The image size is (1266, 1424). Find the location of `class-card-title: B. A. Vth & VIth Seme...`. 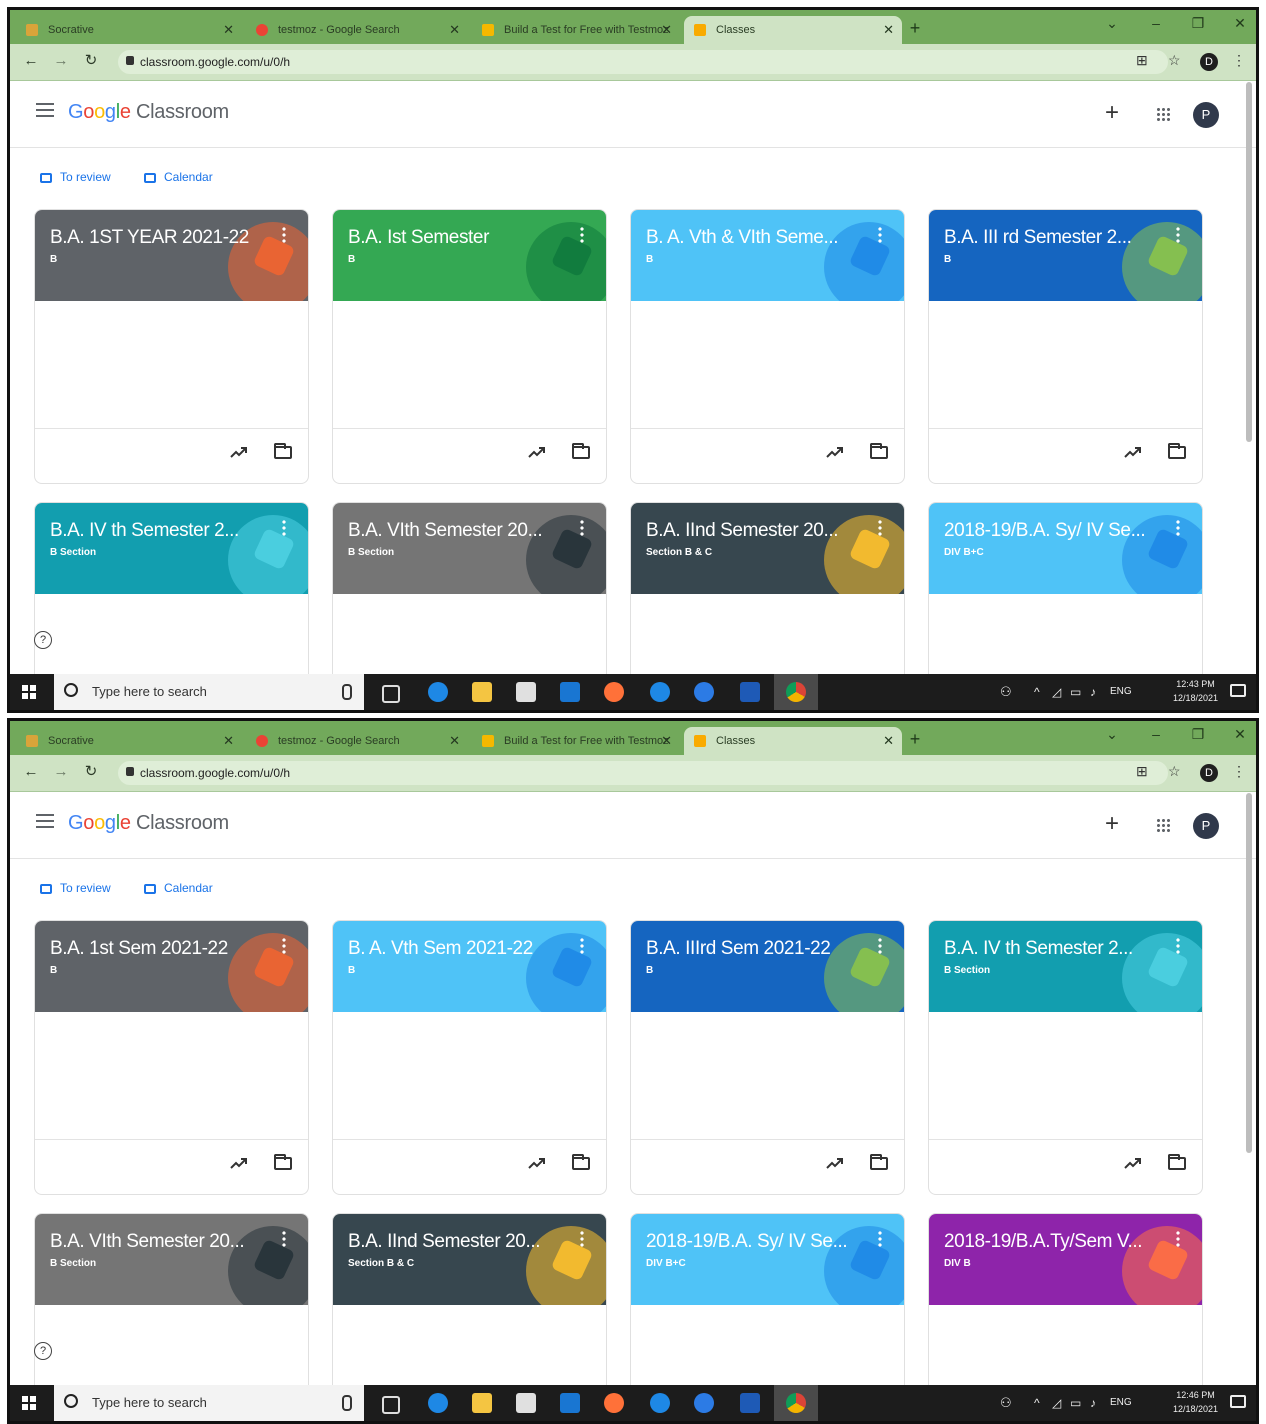

class-card-title: B. A. Vth & VIth Seme... is located at coordinates (758, 238).